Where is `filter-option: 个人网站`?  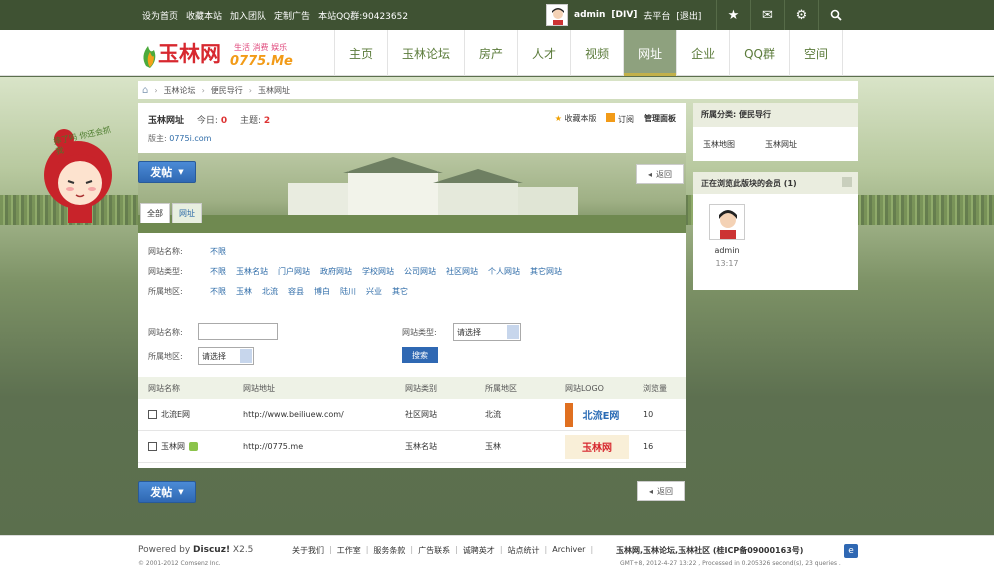
filter-option: 个人网站 is located at coordinates (504, 271).